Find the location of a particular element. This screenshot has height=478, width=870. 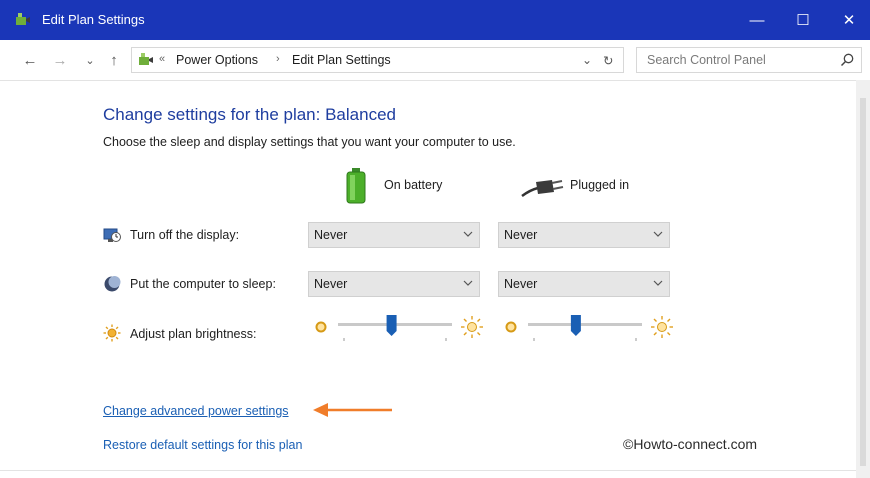

plugged-in-heading: Plugged in is located at coordinates (600, 185).